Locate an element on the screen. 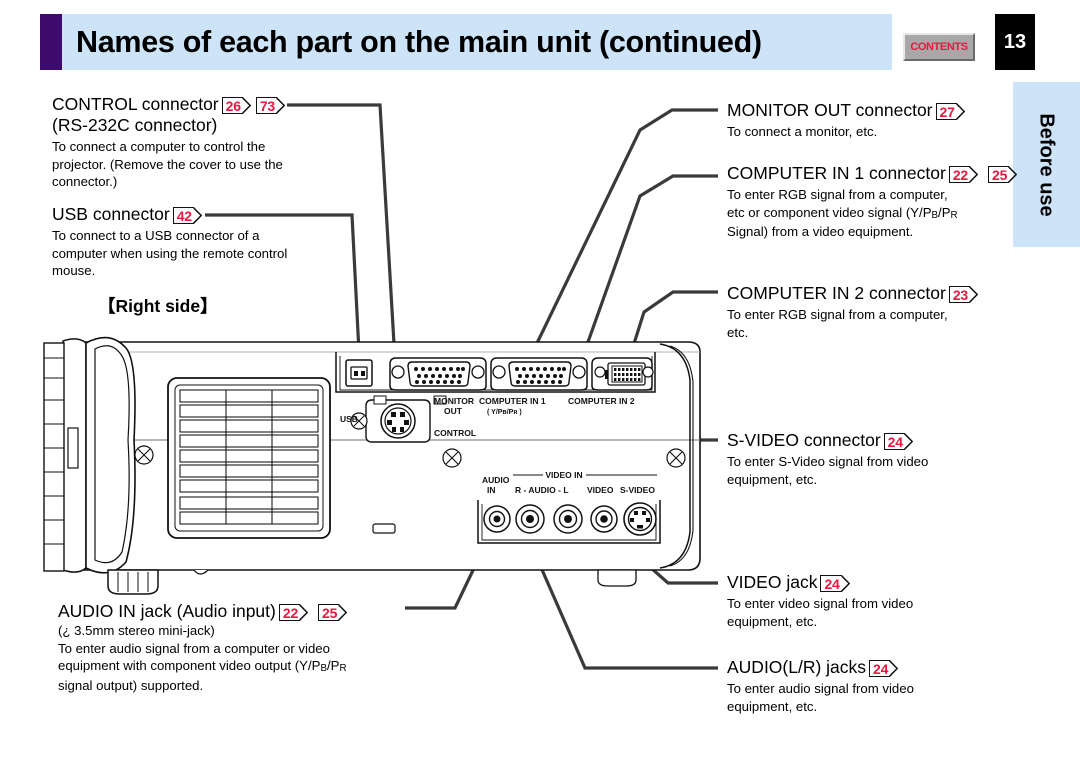  lens-hood is located at coordinates (110, 455).